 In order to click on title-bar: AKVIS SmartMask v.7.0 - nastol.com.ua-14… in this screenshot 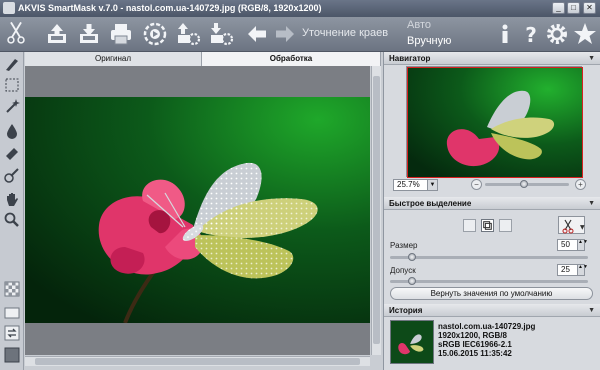, I will do `click(300, 8)`.